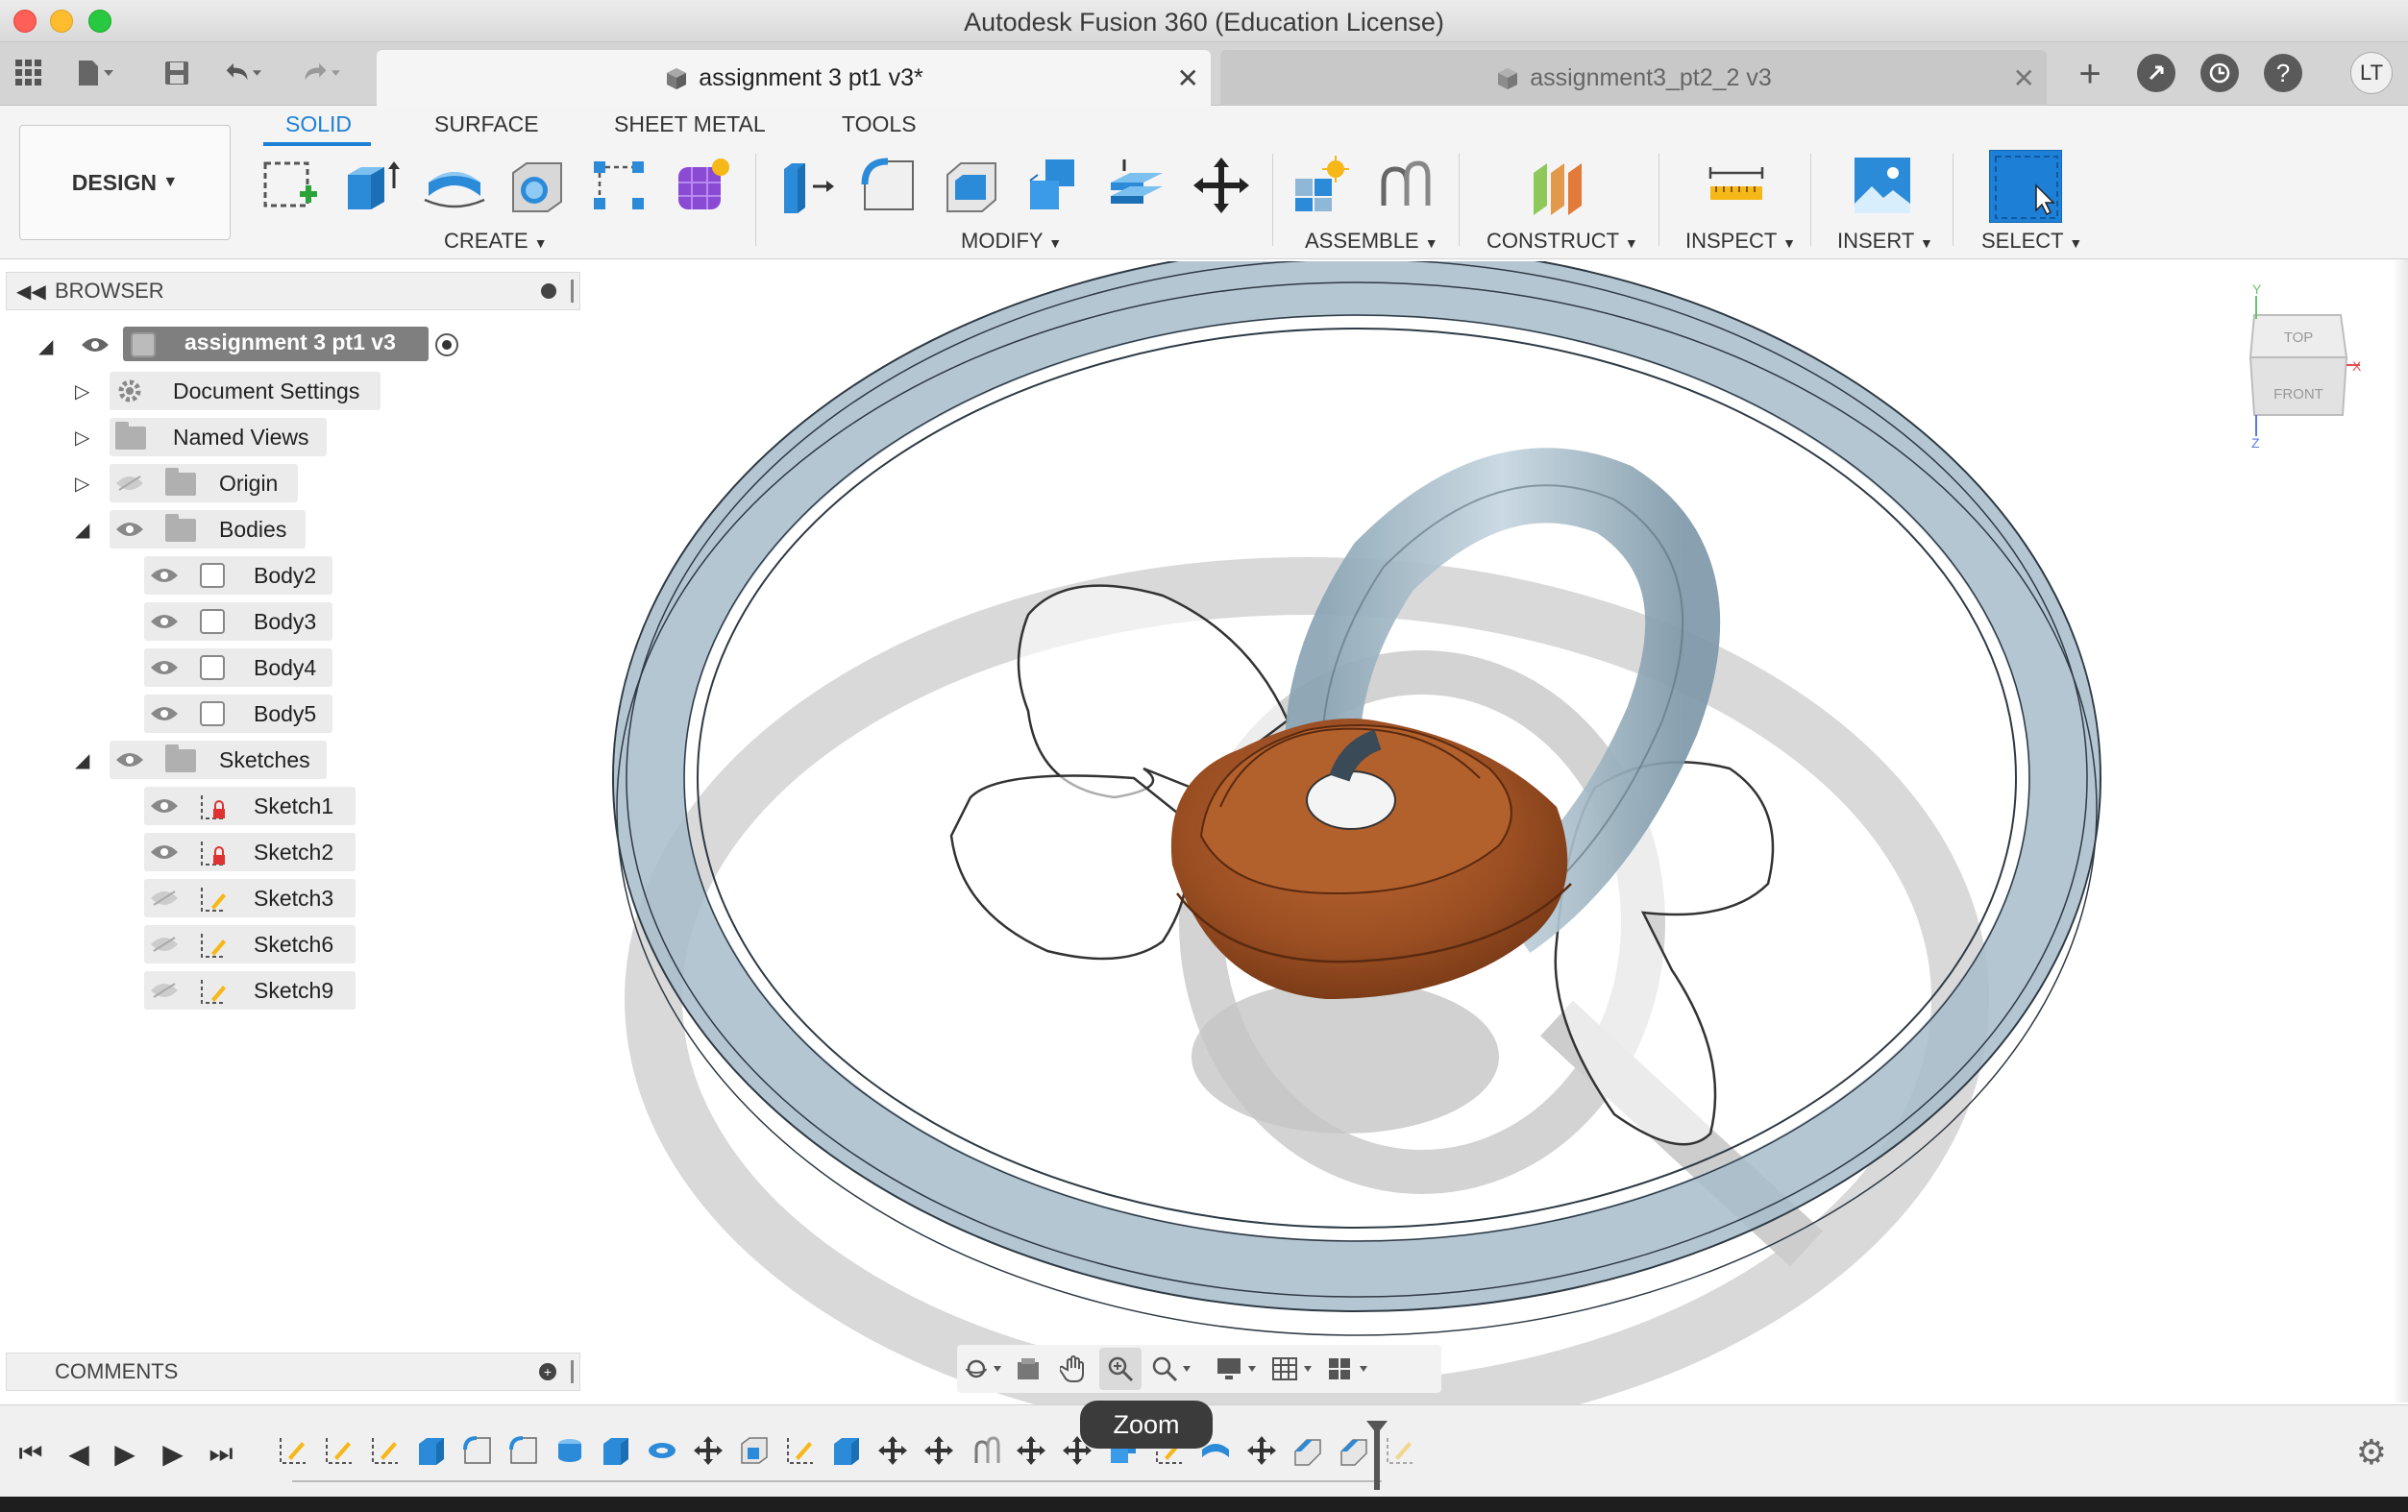 Image resolution: width=2408 pixels, height=1512 pixels. Describe the element at coordinates (321, 73) in the screenshot. I see `redo-icon` at that location.